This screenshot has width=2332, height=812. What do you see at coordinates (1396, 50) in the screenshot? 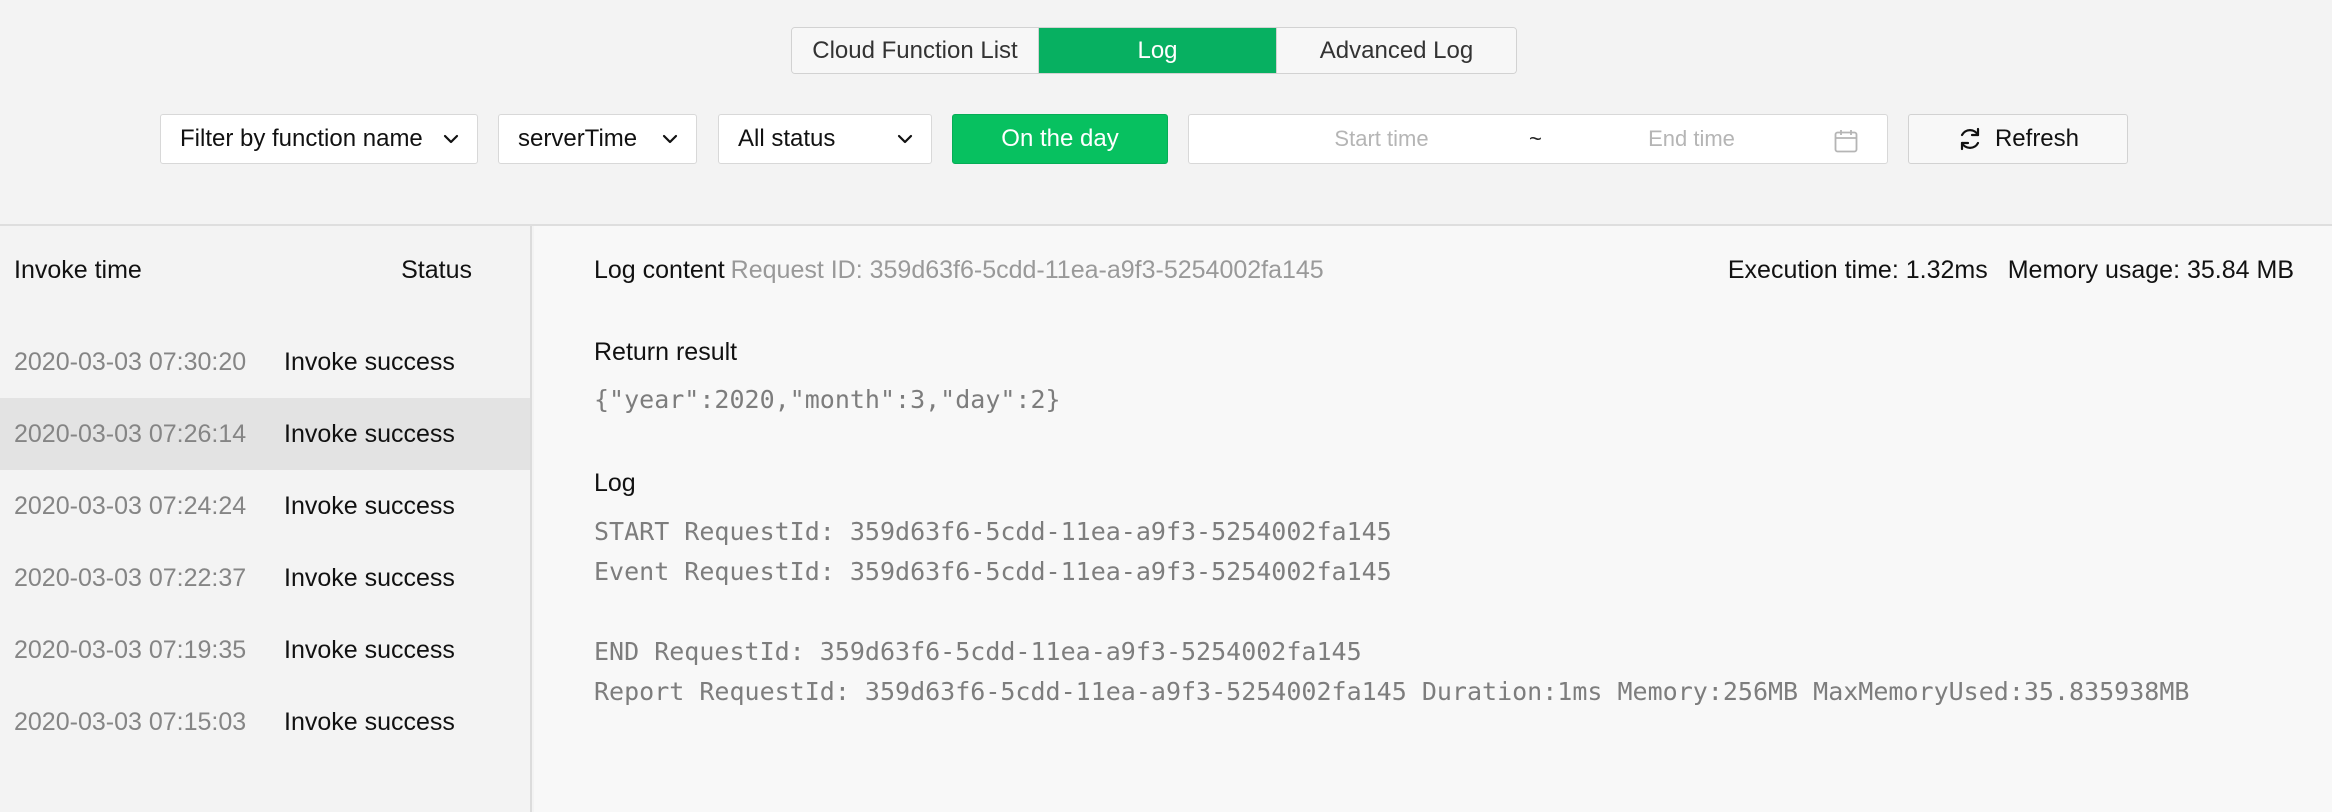
I see `tab-advanced-log: Advanced Log` at bounding box center [1396, 50].